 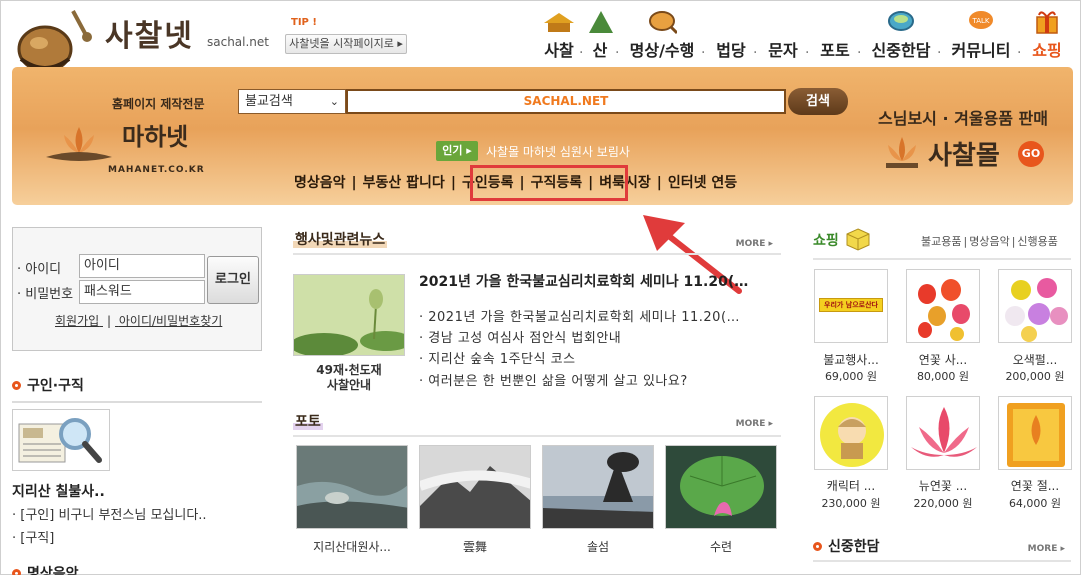 What do you see at coordinates (943, 503) in the screenshot?
I see `product-price: 220,000 원` at bounding box center [943, 503].